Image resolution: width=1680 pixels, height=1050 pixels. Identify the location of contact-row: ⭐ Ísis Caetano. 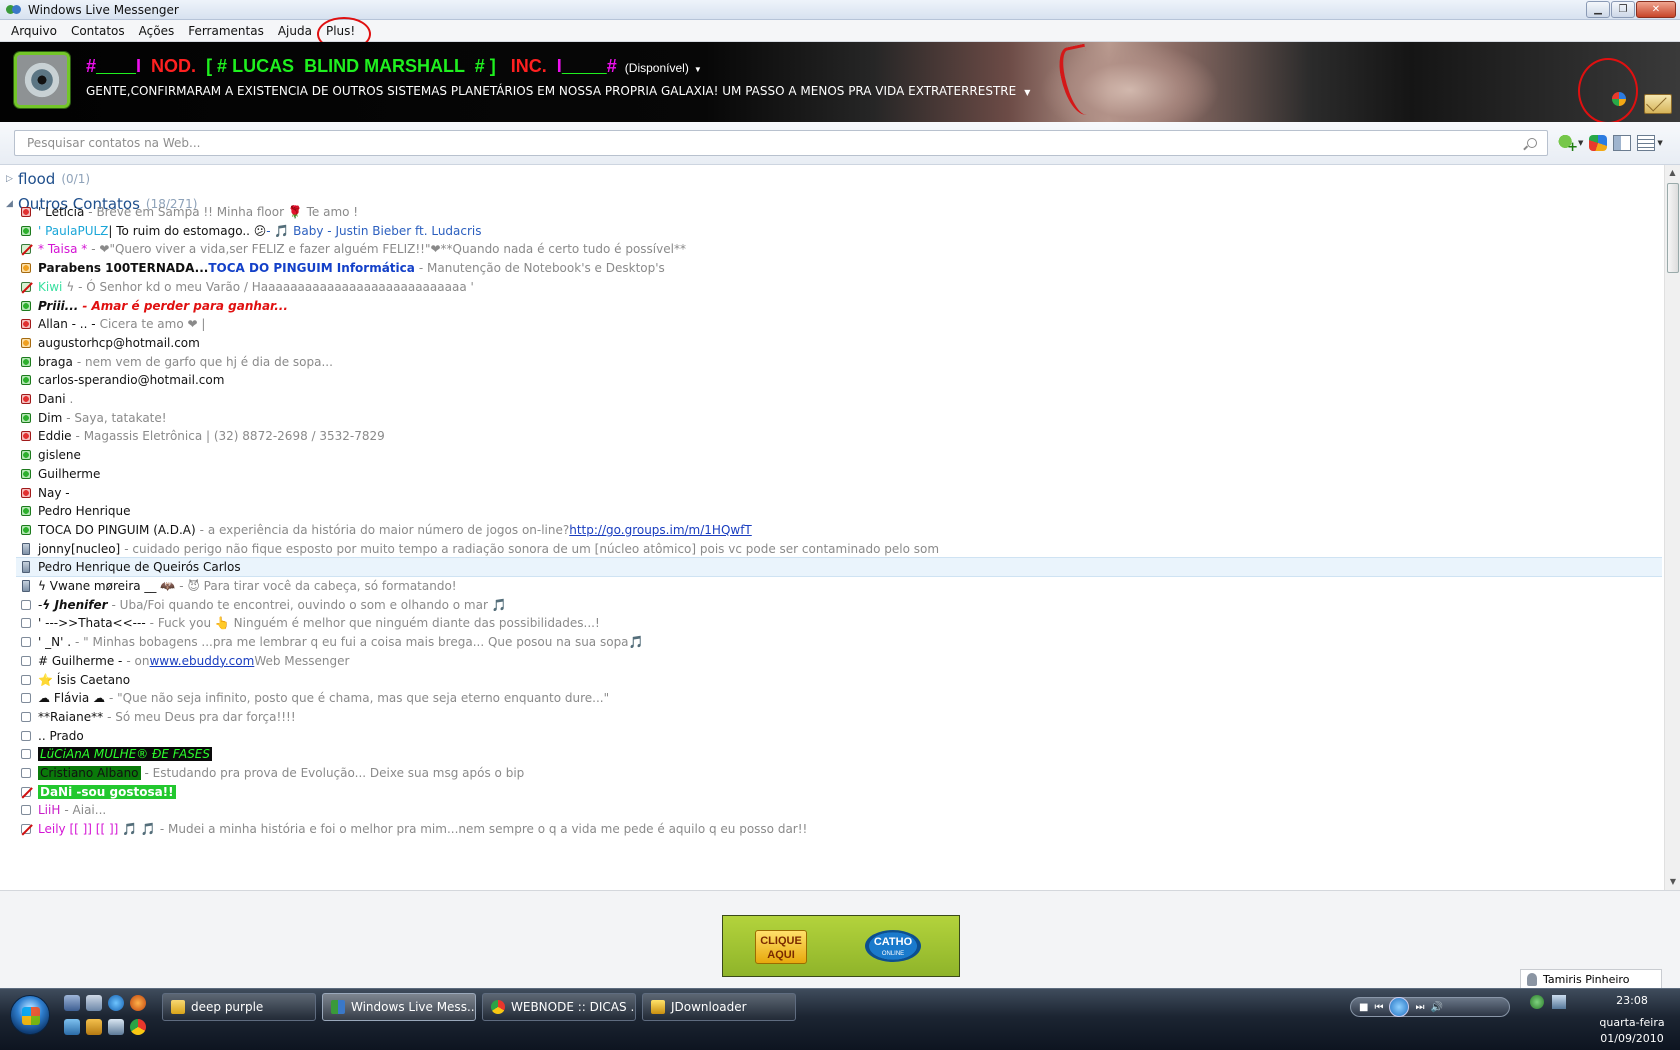
(839, 680).